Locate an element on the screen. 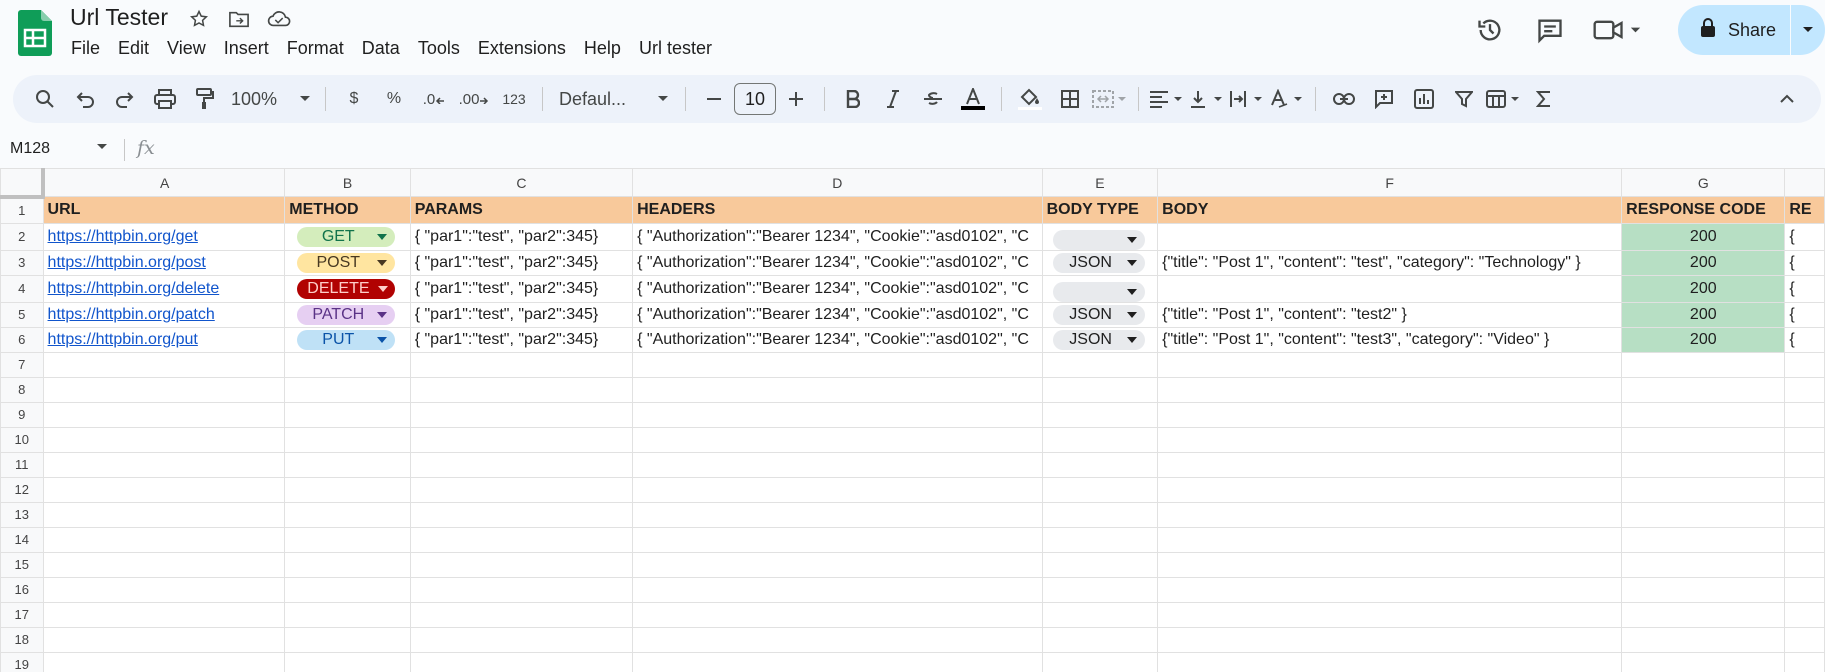 This screenshot has height=672, width=1825. collapse-toolbar-chevron-up-icon is located at coordinates (1787, 99).